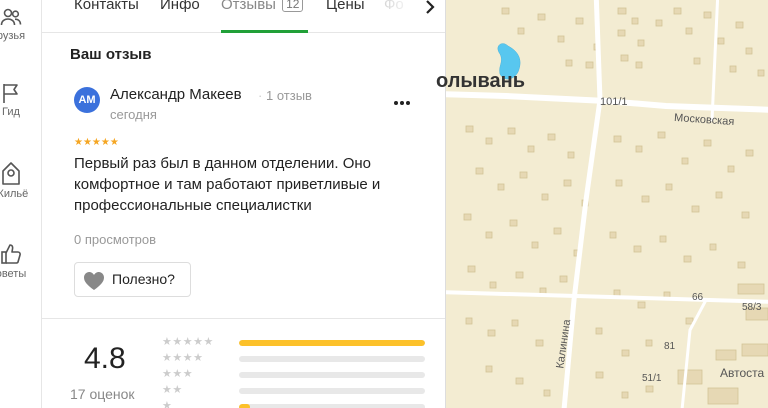  I want to click on rating-count: 17 оценок, so click(102, 394).